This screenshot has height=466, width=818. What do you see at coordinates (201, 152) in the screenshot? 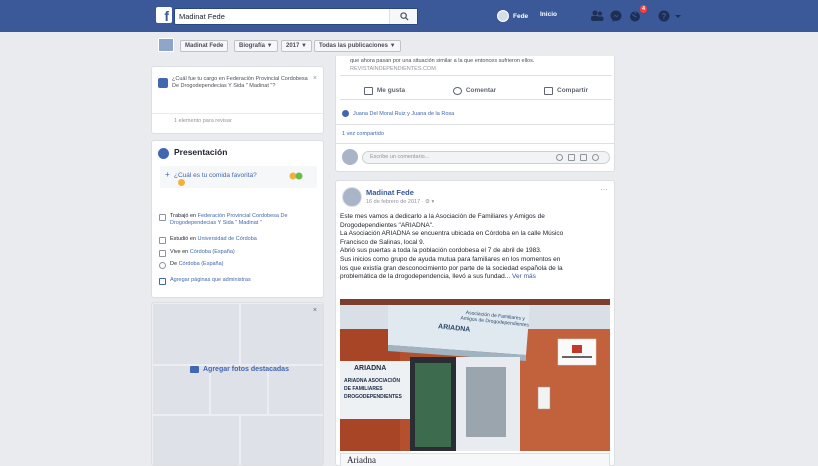
I see `intro-title: Presentación` at bounding box center [201, 152].